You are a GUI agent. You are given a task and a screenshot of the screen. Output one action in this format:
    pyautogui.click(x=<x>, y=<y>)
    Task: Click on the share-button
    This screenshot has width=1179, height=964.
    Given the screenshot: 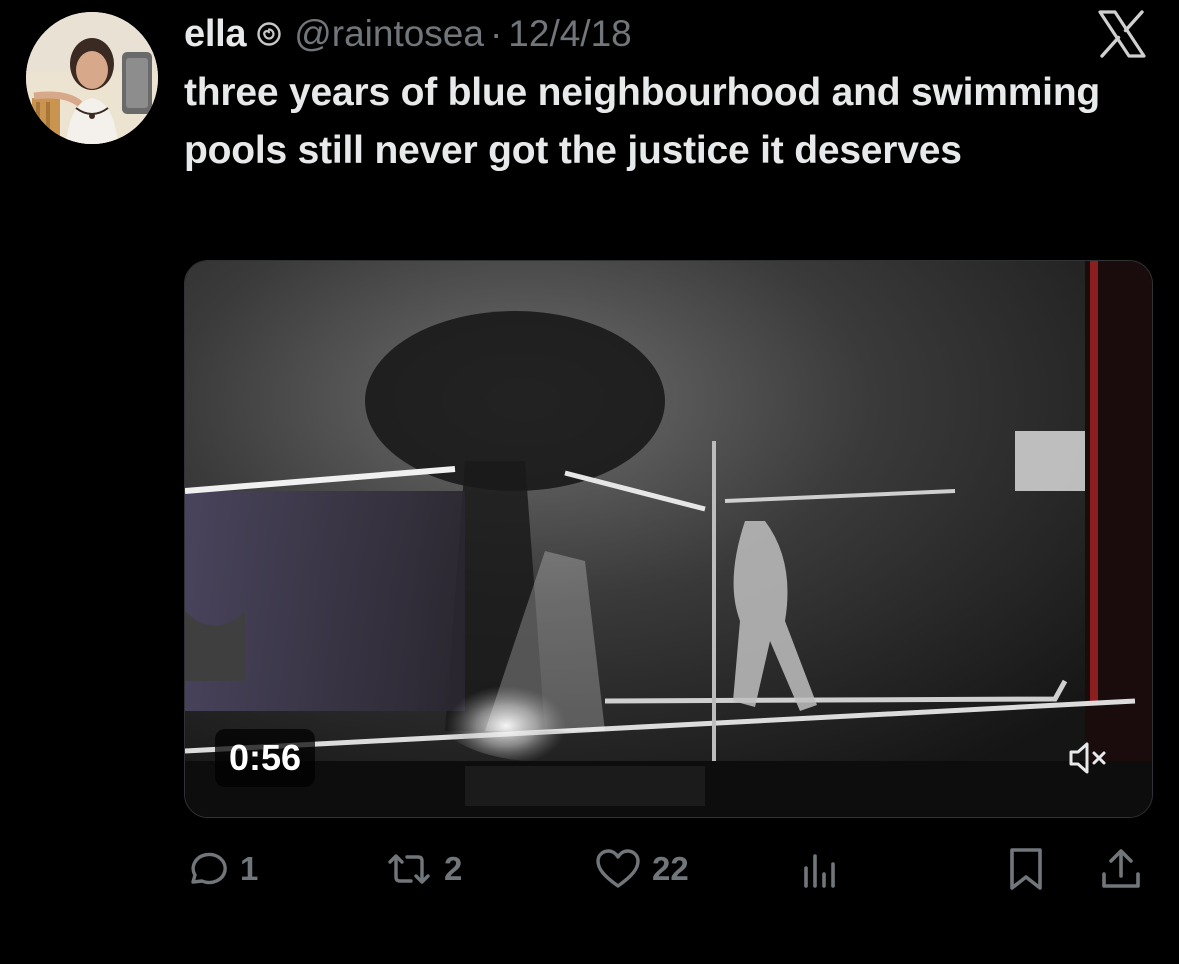 What is the action you would take?
    pyautogui.click(x=1121, y=869)
    